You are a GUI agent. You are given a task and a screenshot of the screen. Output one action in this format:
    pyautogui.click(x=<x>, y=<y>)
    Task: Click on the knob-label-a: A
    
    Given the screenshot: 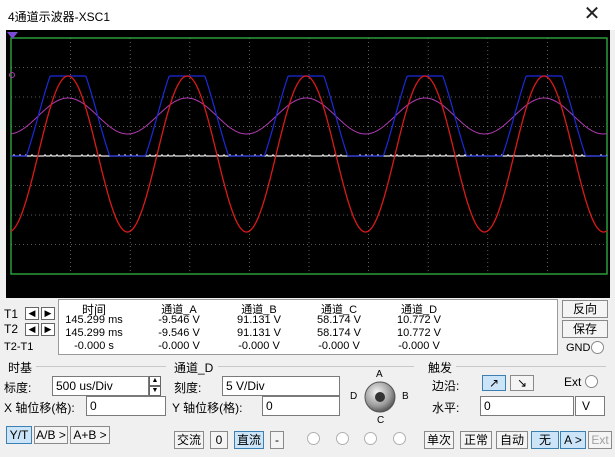 What is the action you would take?
    pyautogui.click(x=379, y=374)
    